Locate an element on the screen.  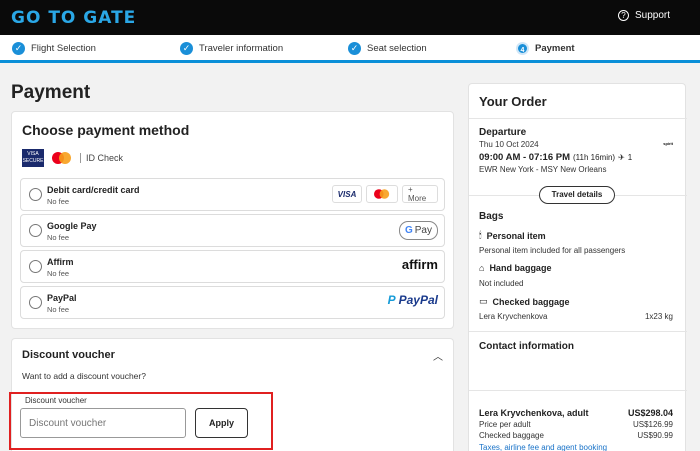
option-name: PayPal is located at coordinates (62, 298).